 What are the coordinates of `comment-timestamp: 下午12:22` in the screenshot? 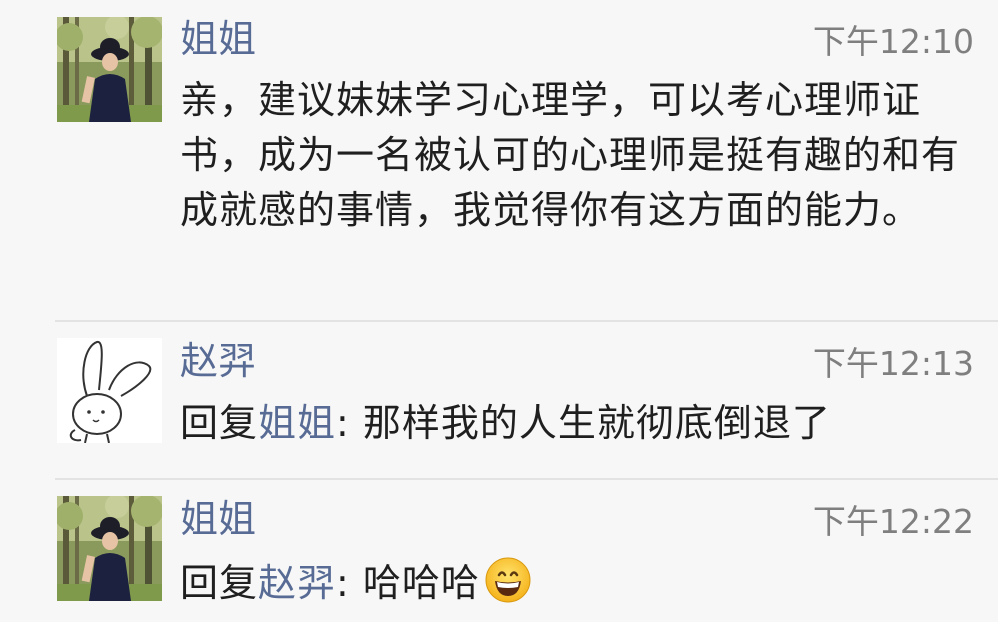 It's located at (893, 521).